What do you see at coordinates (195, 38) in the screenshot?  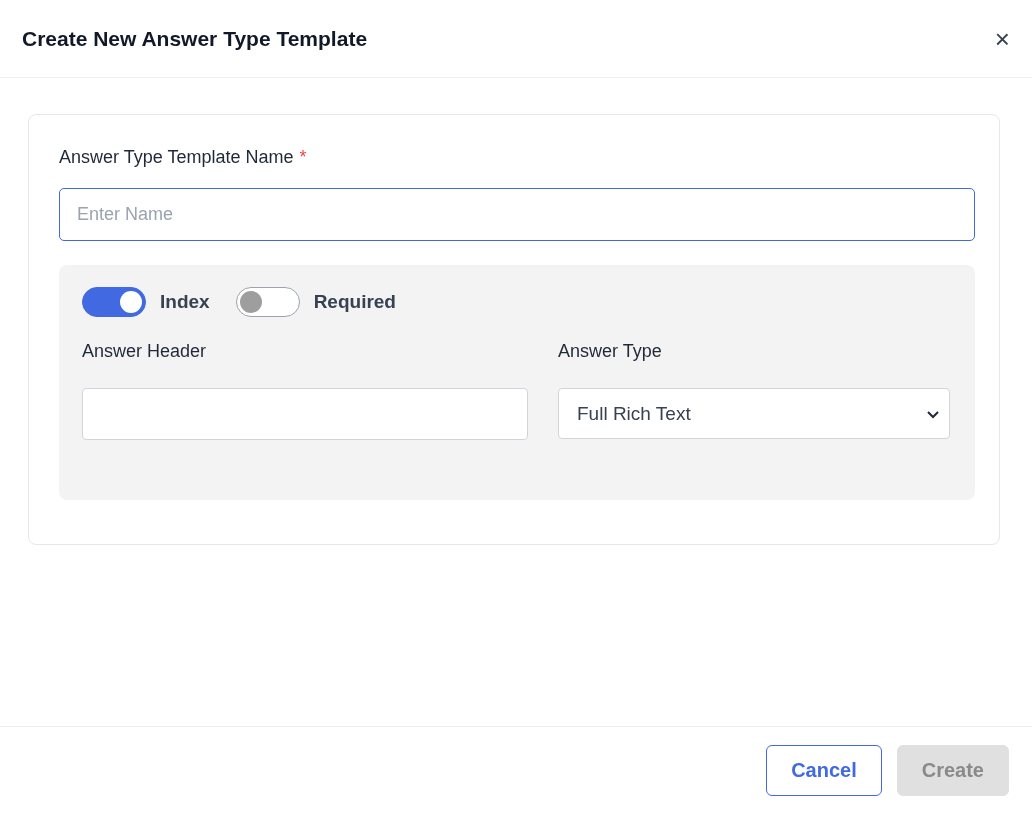 I see `dialog-title: Create New Answer Type Template` at bounding box center [195, 38].